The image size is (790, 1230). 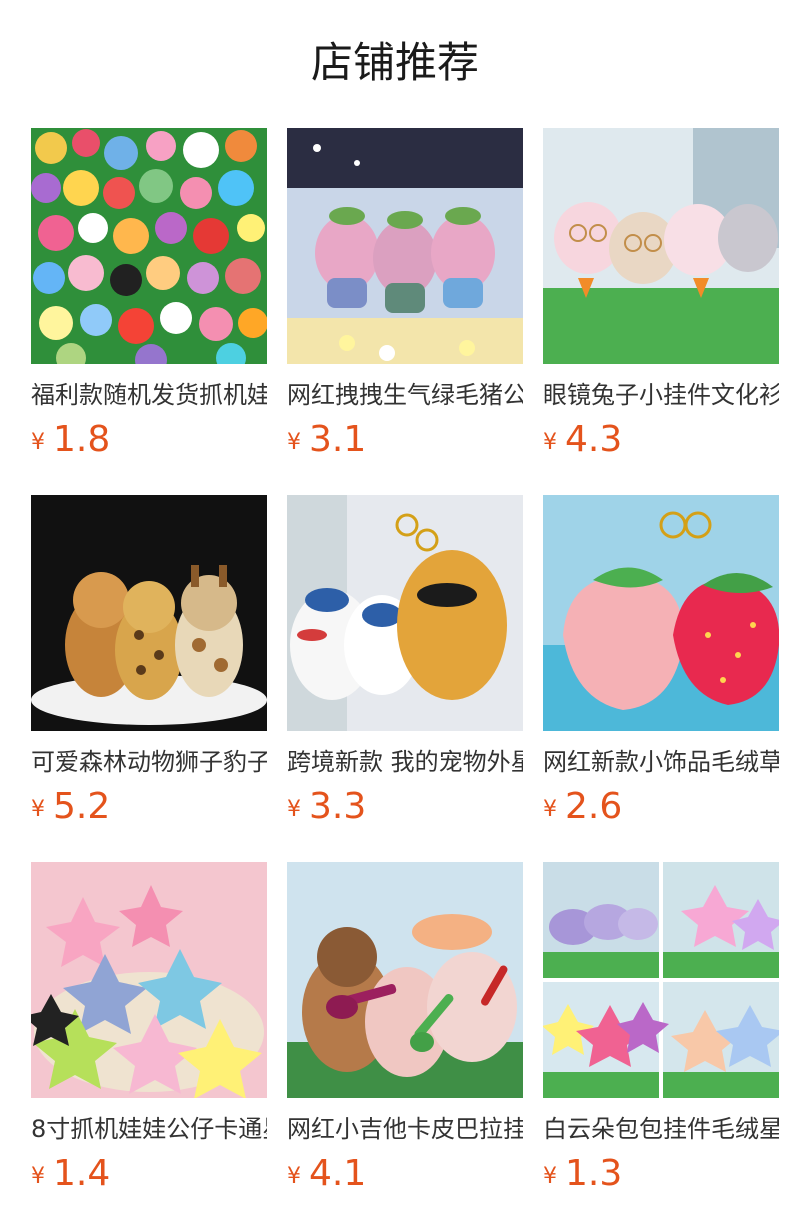 I want to click on page-title: 店铺推荐, so click(x=394, y=62).